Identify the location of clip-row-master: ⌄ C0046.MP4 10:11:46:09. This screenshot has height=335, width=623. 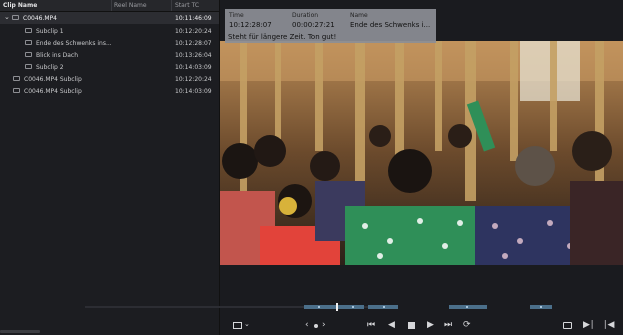
(109, 18).